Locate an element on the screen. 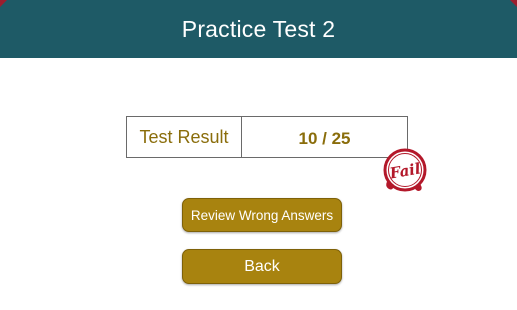  back-button: Back is located at coordinates (262, 266).